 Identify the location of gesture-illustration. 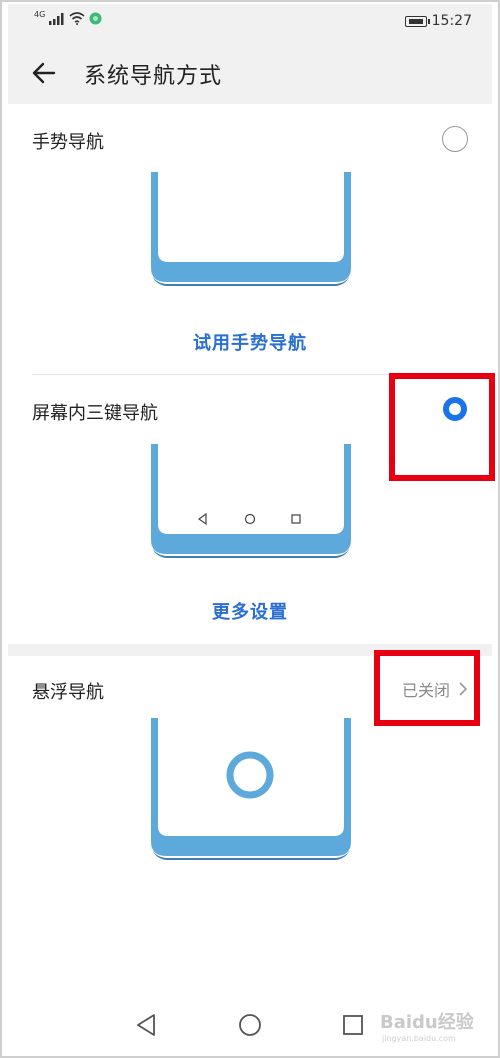
(251, 231).